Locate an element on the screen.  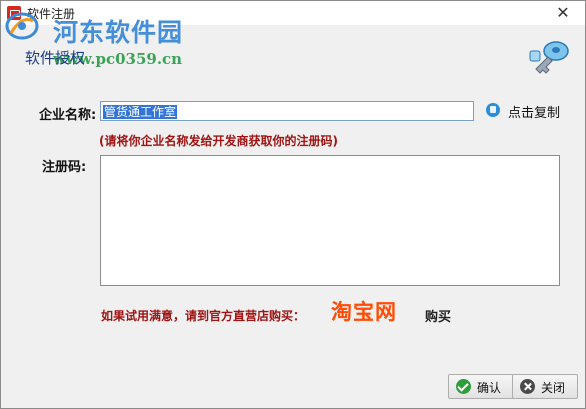
key-icon is located at coordinates (549, 57).